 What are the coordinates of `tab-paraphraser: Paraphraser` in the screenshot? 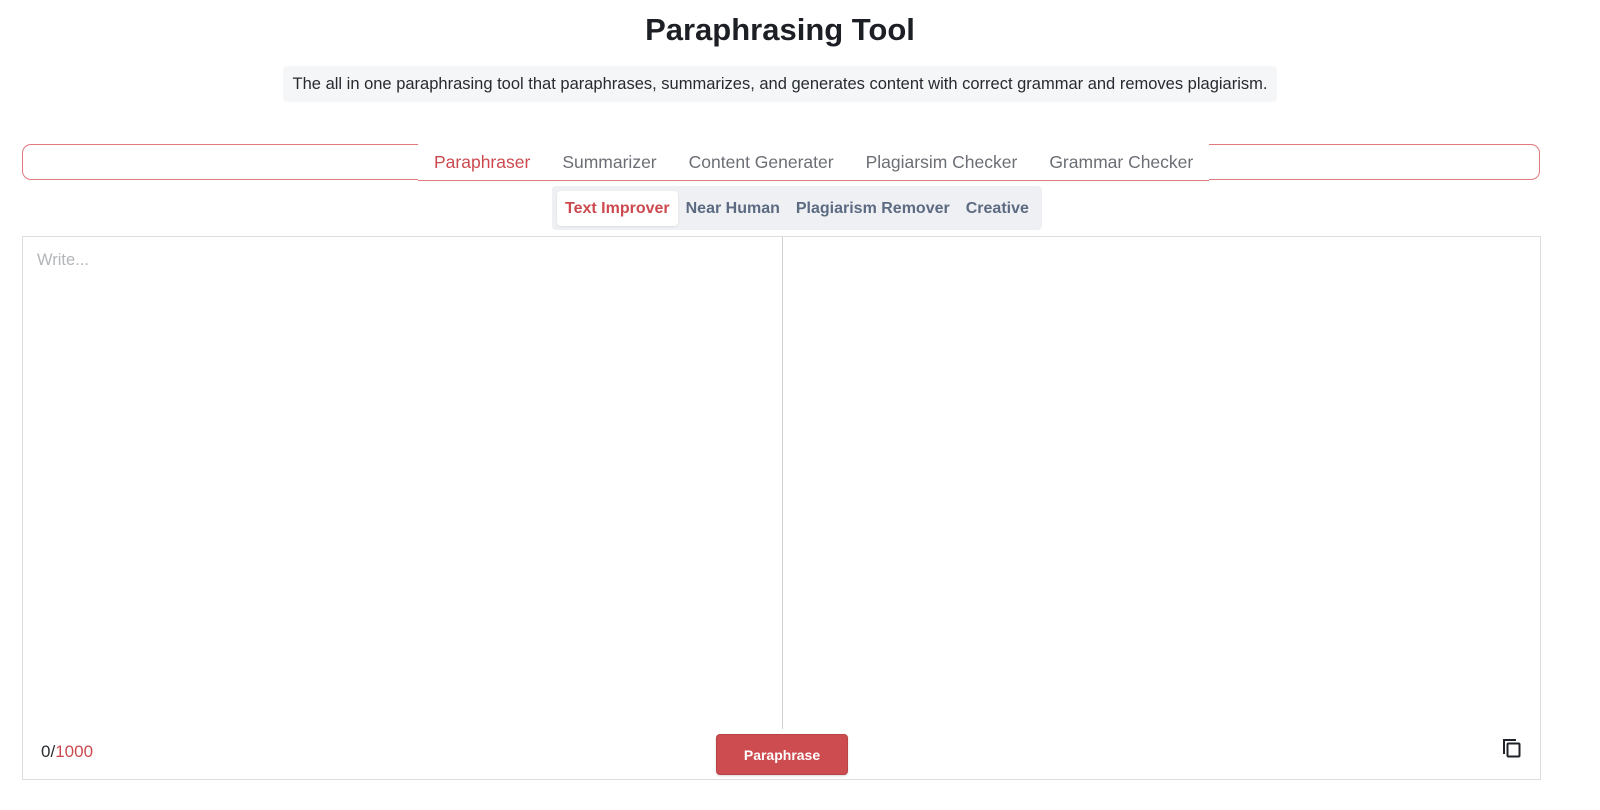 It's located at (482, 162).